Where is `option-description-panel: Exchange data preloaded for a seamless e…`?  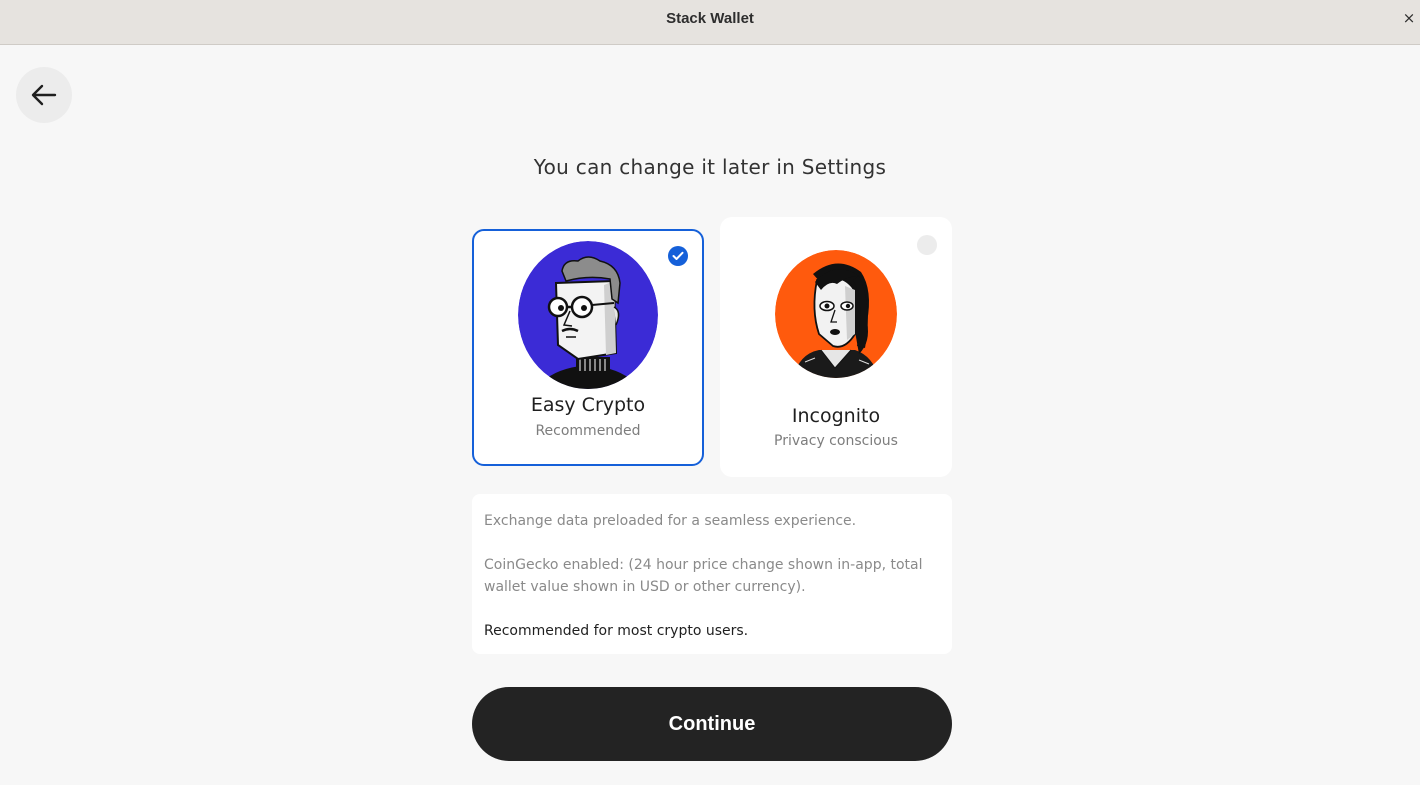
option-description-panel: Exchange data preloaded for a seamless e… is located at coordinates (712, 574).